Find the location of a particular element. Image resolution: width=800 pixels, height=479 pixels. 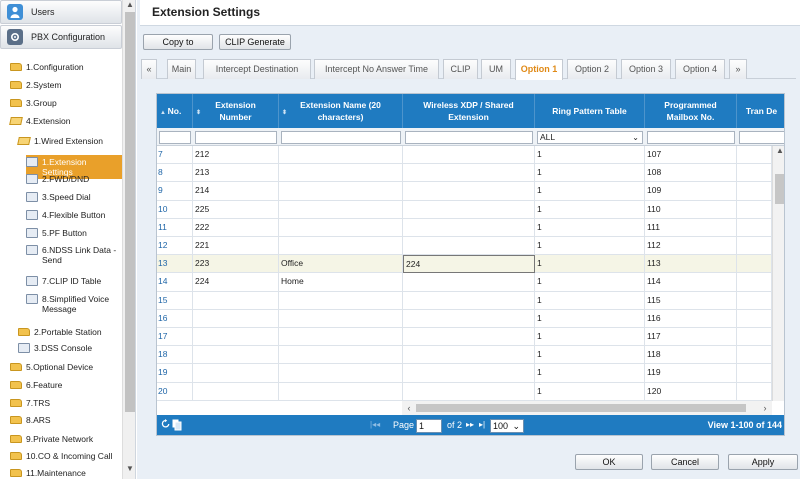

page-number-input: 1 is located at coordinates (429, 426).